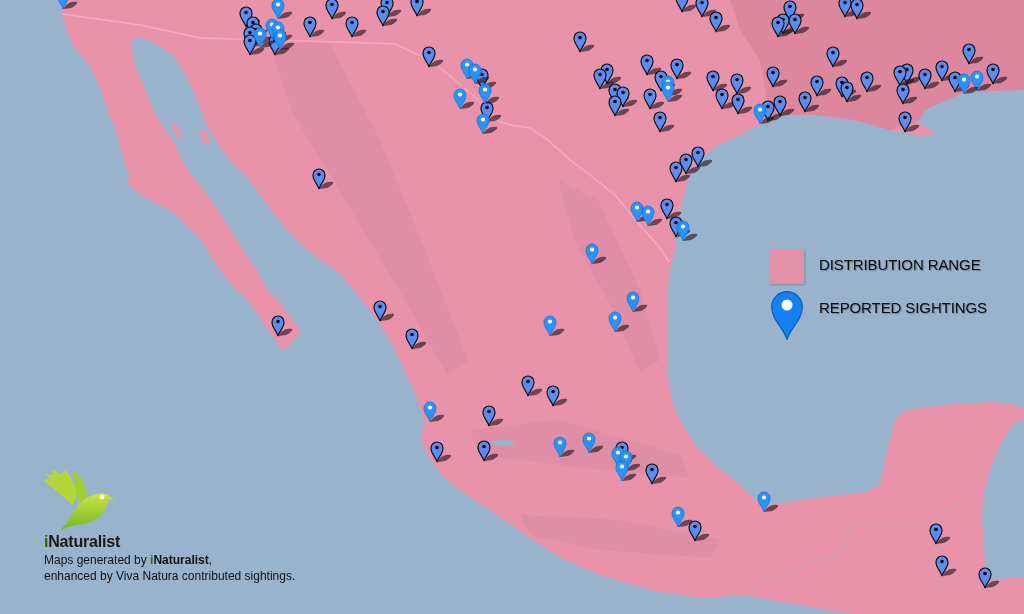  Describe the element at coordinates (82, 542) in the screenshot. I see `logo-wordmark: iNaturalist` at that location.